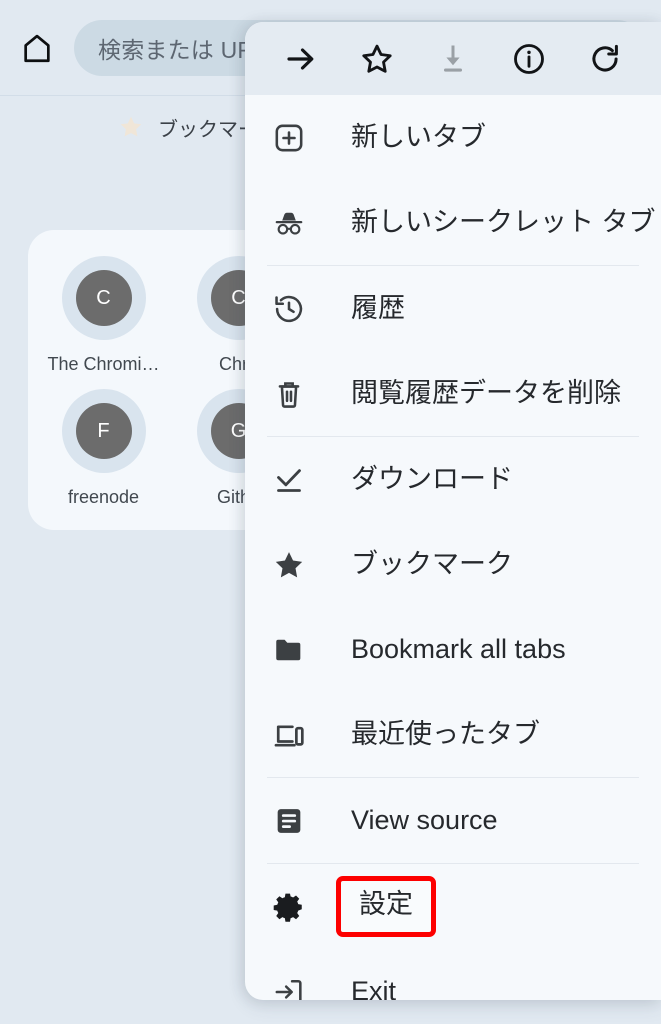  What do you see at coordinates (298, 735) in the screenshot?
I see `recent-tabs-icon` at bounding box center [298, 735].